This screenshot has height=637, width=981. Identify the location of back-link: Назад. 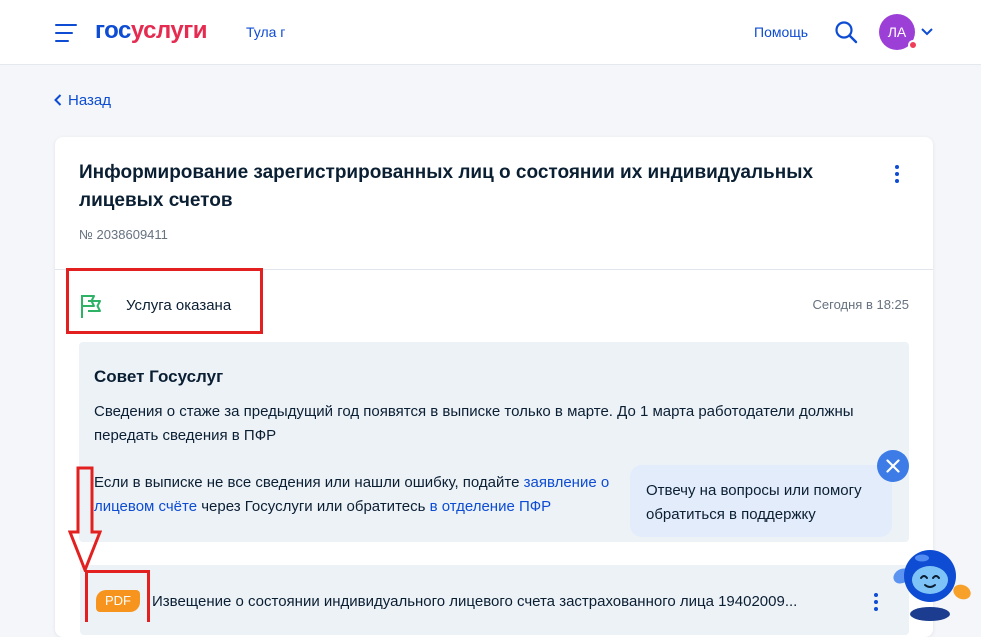
(82, 100).